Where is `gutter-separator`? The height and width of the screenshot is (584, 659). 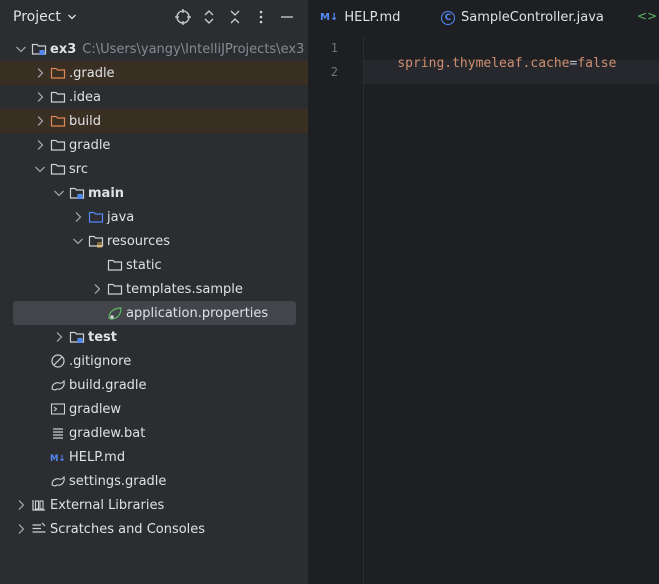 gutter-separator is located at coordinates (363, 310).